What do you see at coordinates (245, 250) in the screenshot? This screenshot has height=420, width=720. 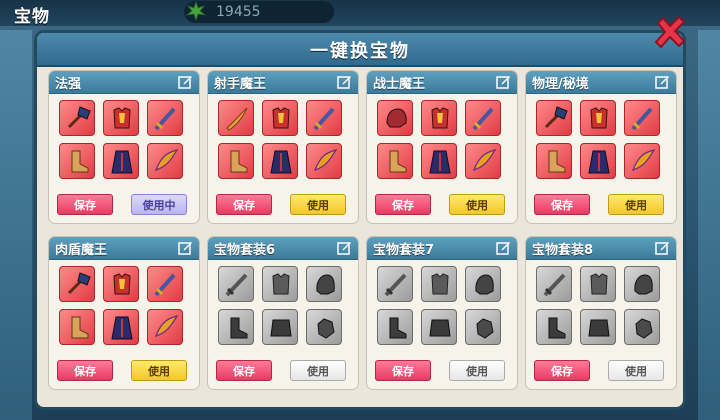 I see `preset-name: 宝物套装6` at bounding box center [245, 250].